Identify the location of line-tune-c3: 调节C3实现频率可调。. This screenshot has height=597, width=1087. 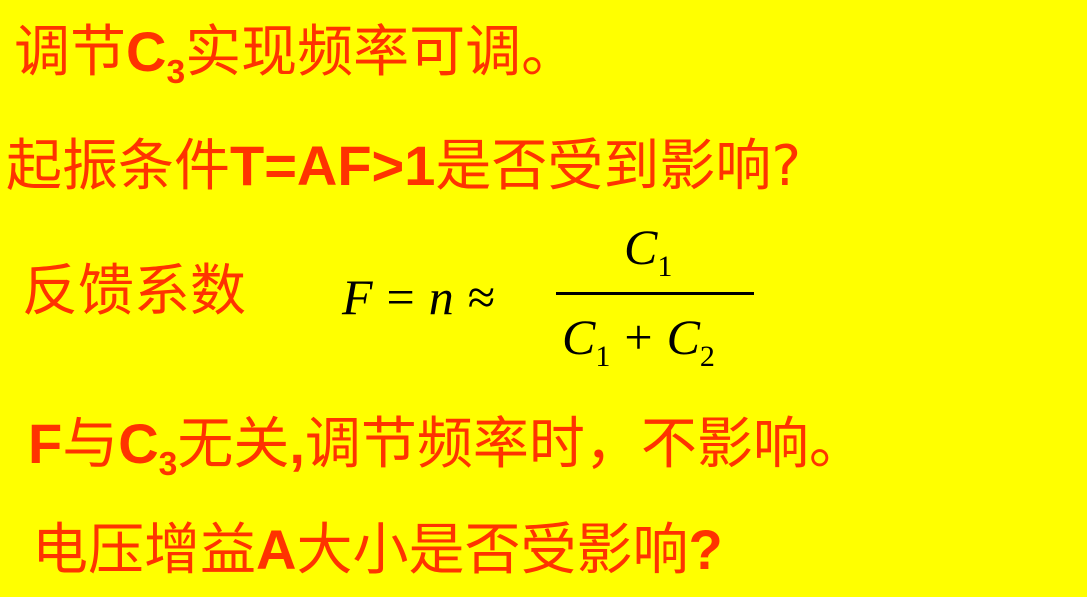
(295, 57).